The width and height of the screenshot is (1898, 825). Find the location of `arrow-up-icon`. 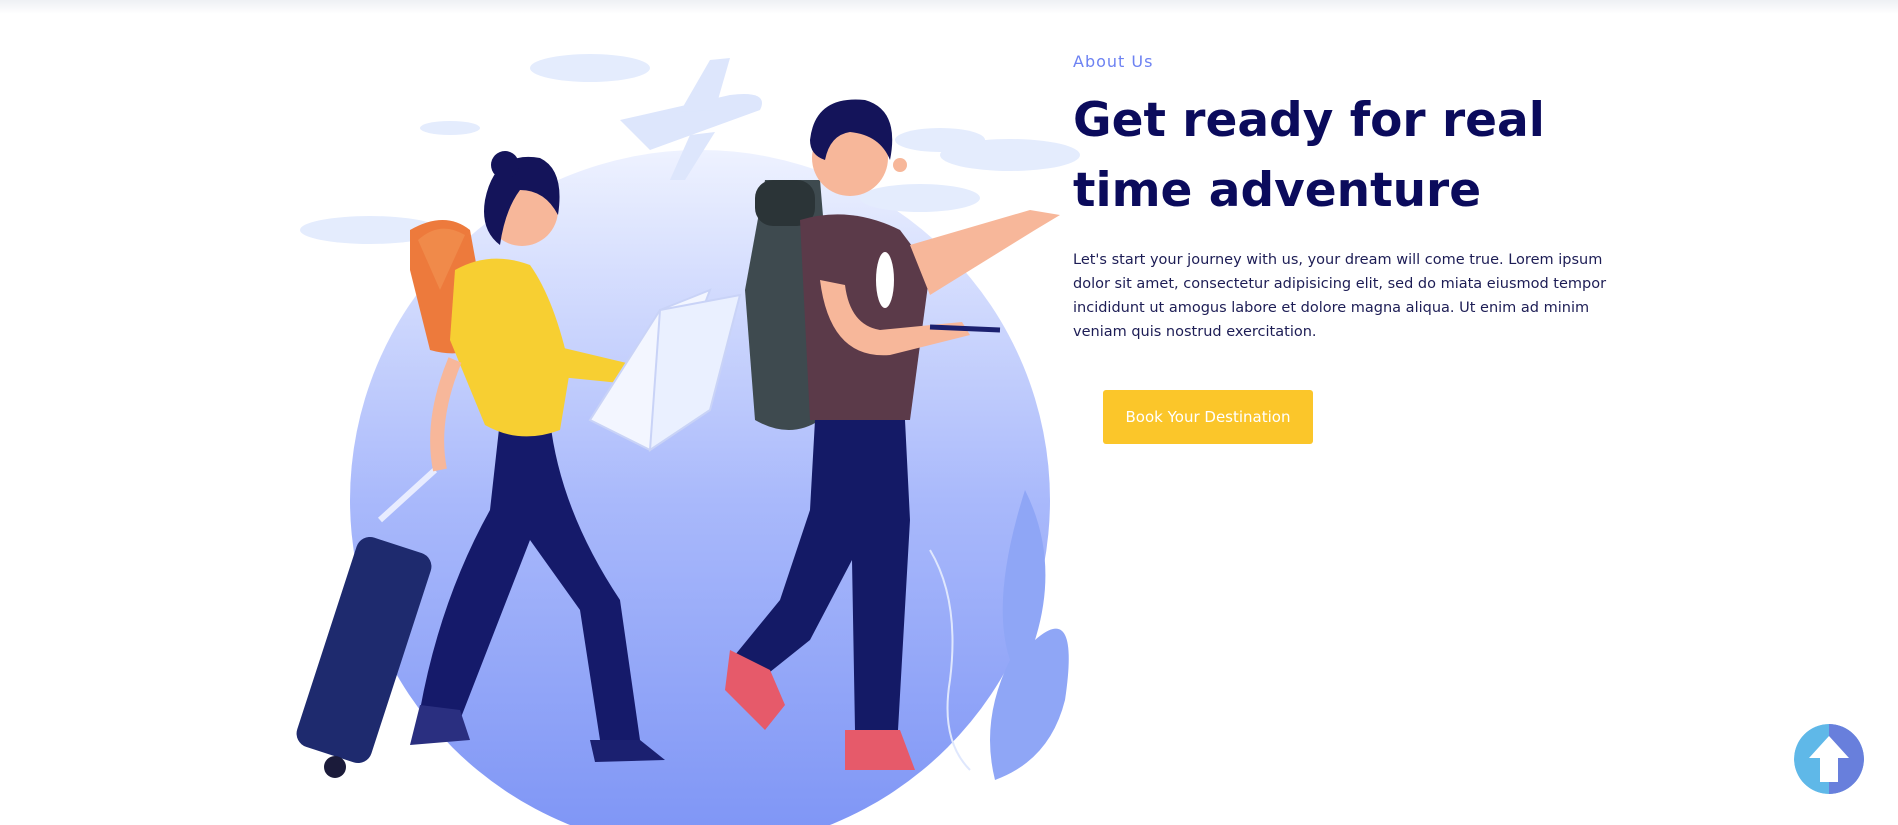

arrow-up-icon is located at coordinates (1829, 759).